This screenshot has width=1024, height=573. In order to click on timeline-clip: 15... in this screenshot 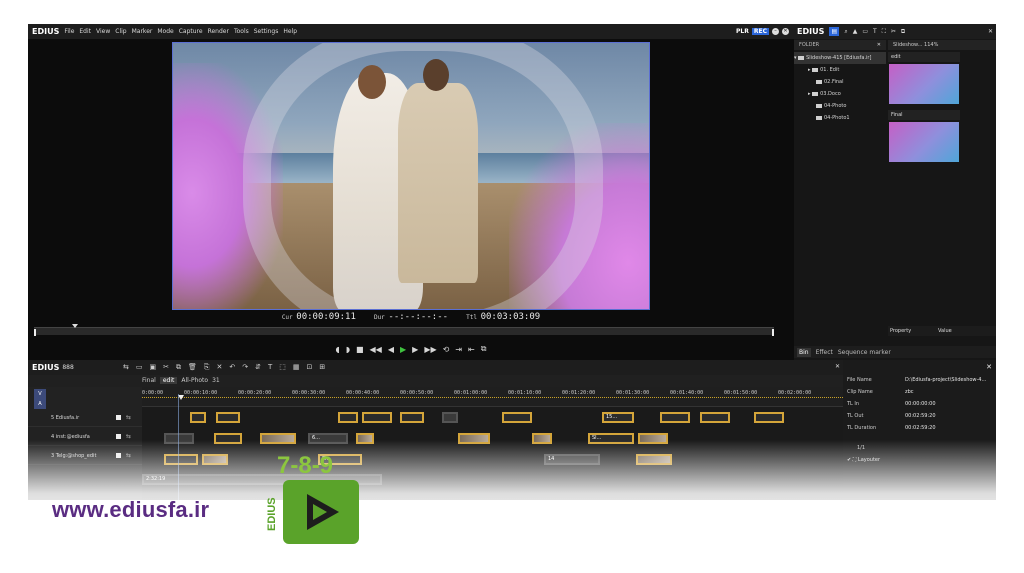, I will do `click(618, 417)`.